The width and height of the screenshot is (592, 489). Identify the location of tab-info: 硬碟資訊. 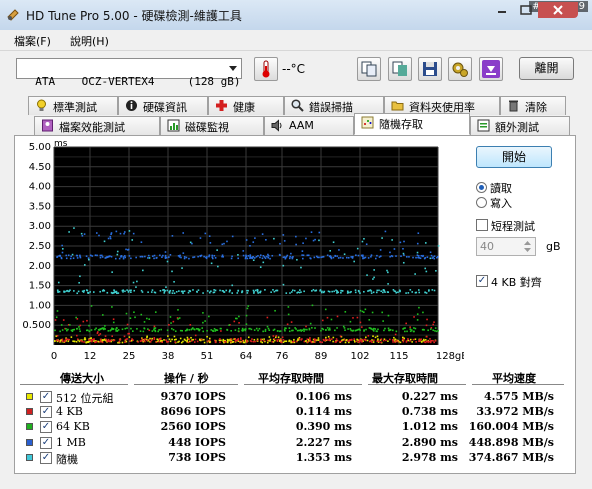
(163, 105).